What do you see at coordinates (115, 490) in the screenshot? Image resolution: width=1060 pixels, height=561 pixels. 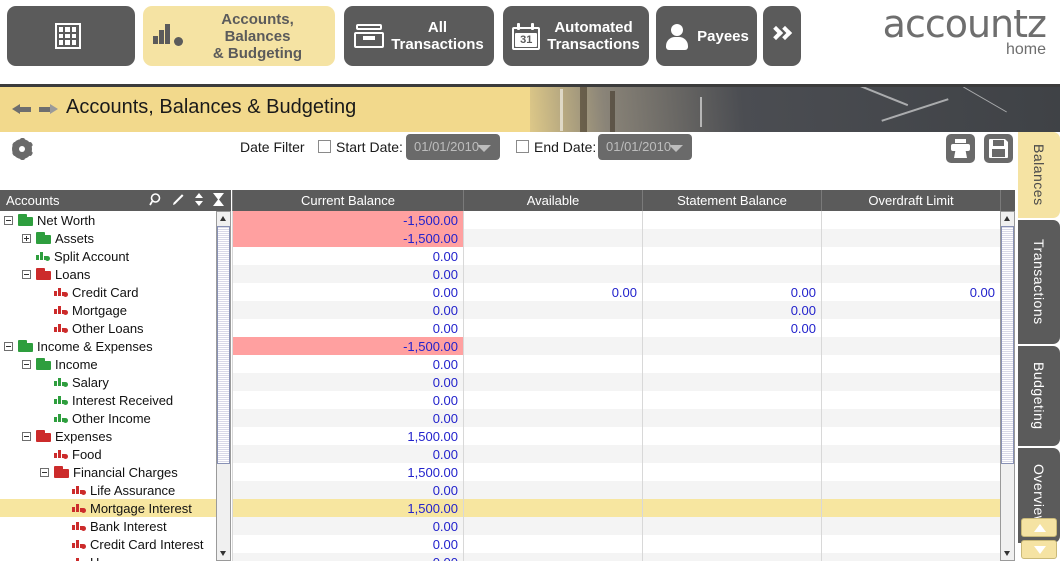 I see `tree-item: Life Assurance` at bounding box center [115, 490].